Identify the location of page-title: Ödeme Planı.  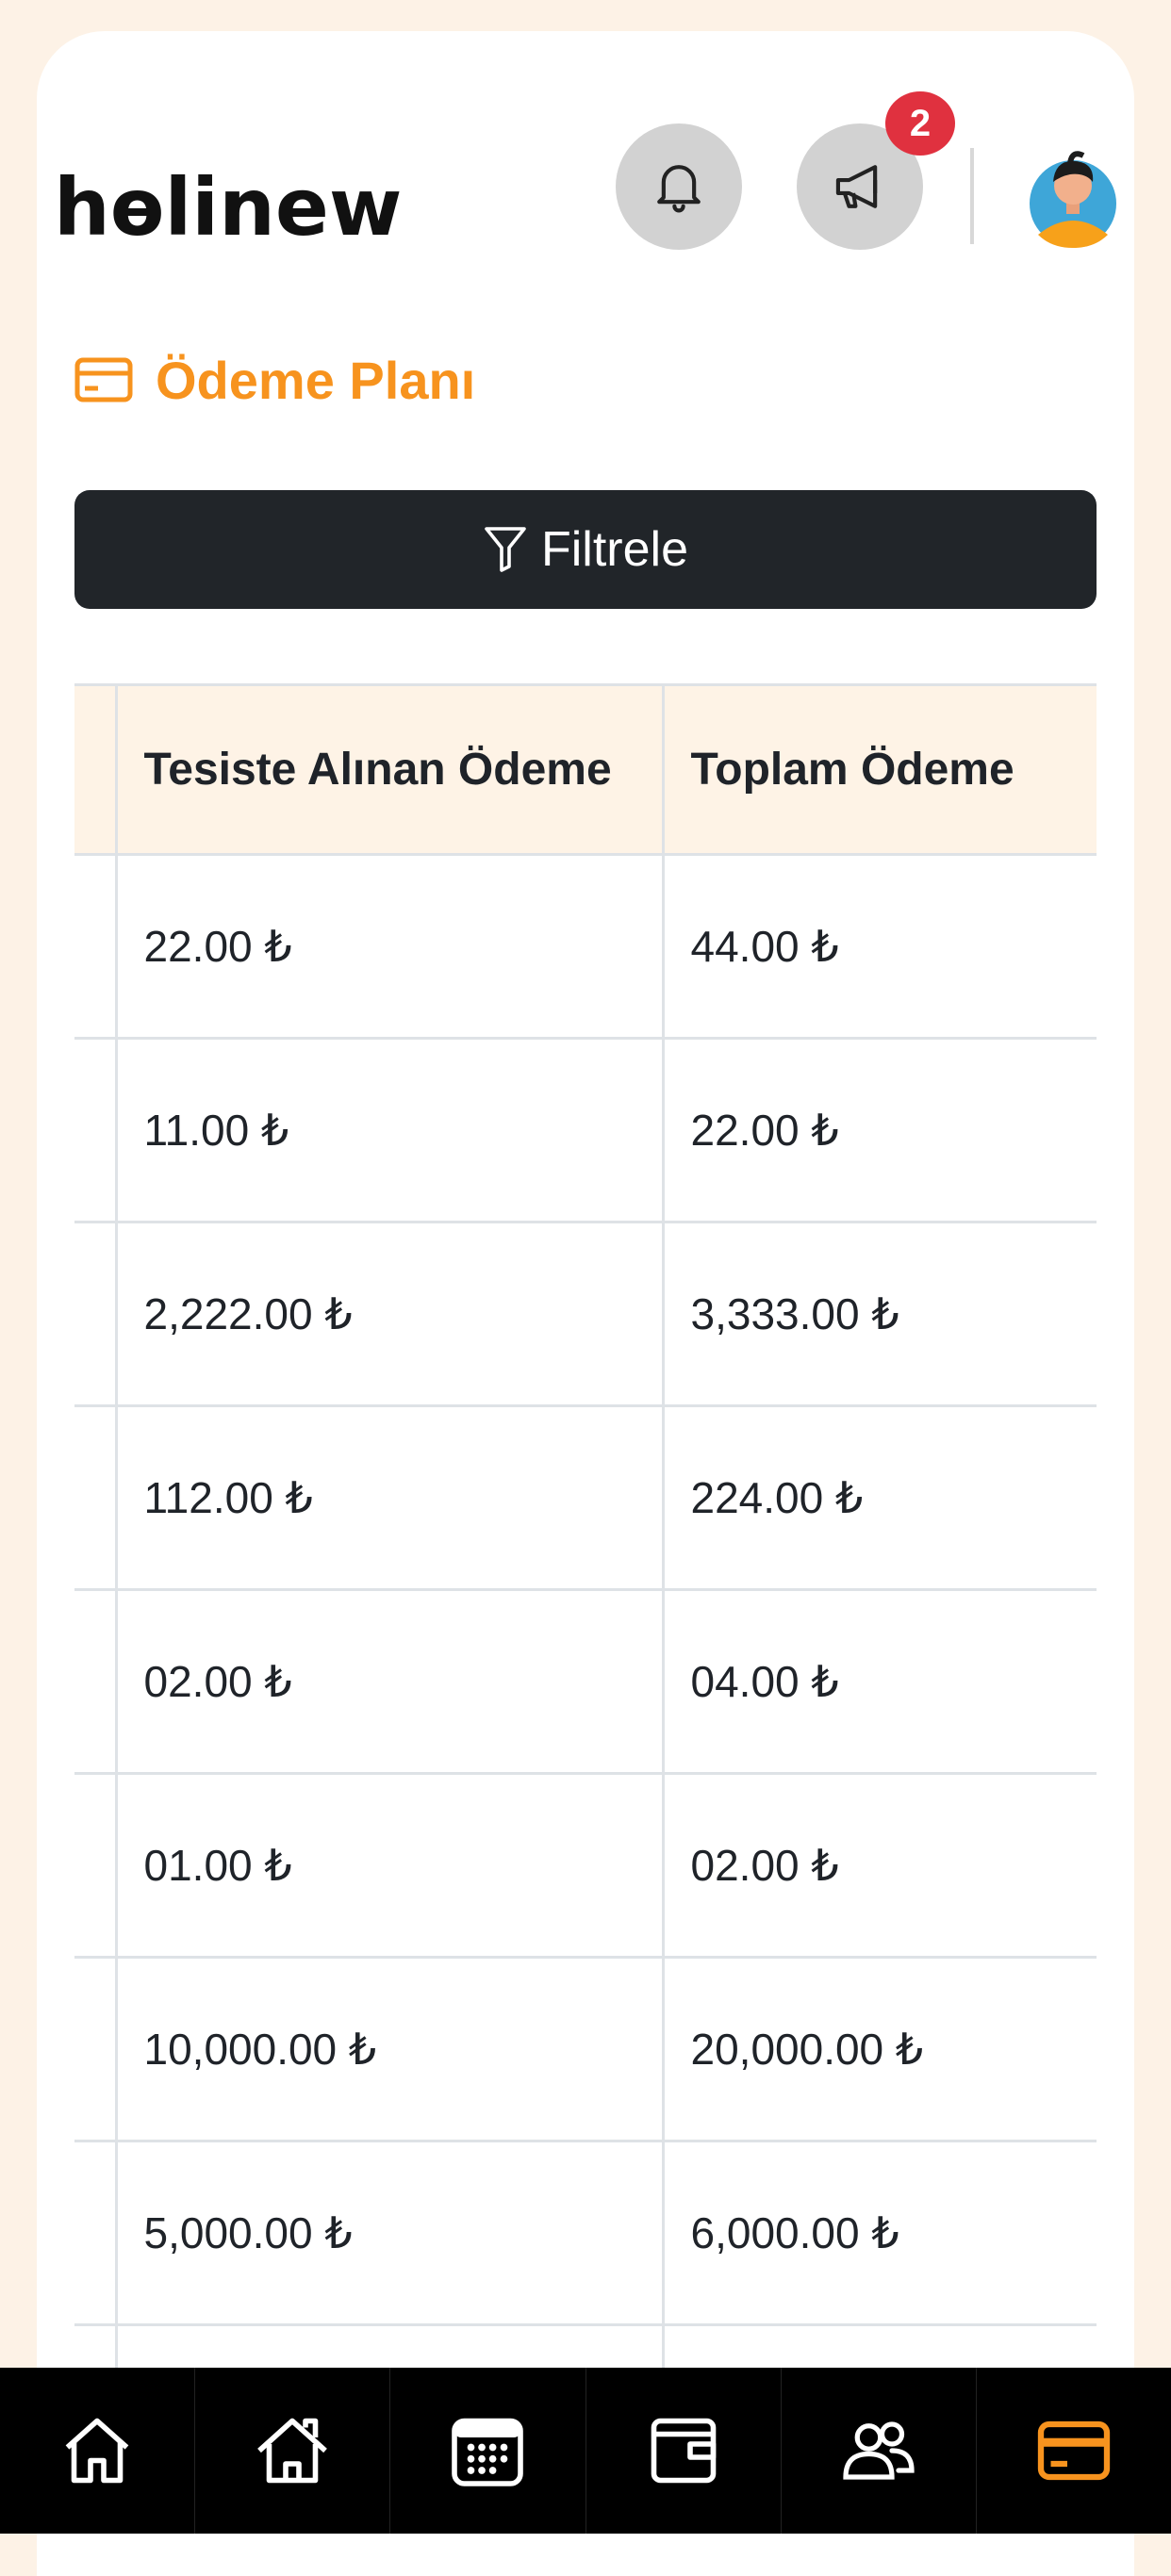
(316, 380).